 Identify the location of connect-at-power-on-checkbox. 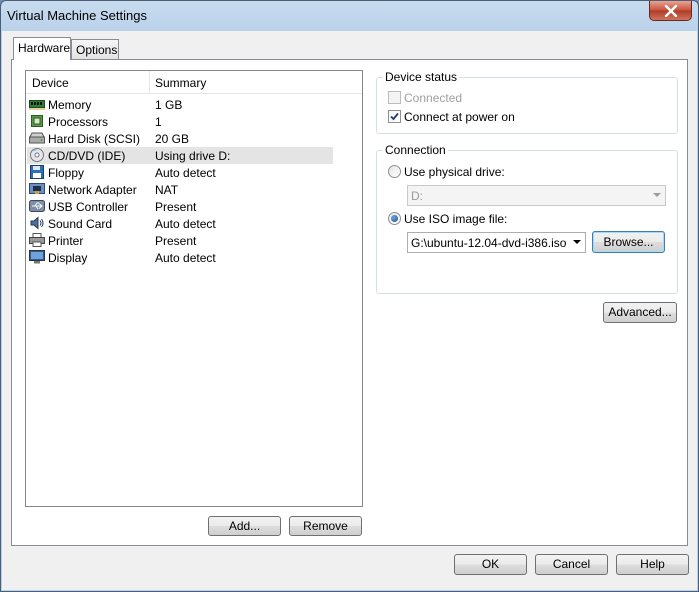
(394, 116).